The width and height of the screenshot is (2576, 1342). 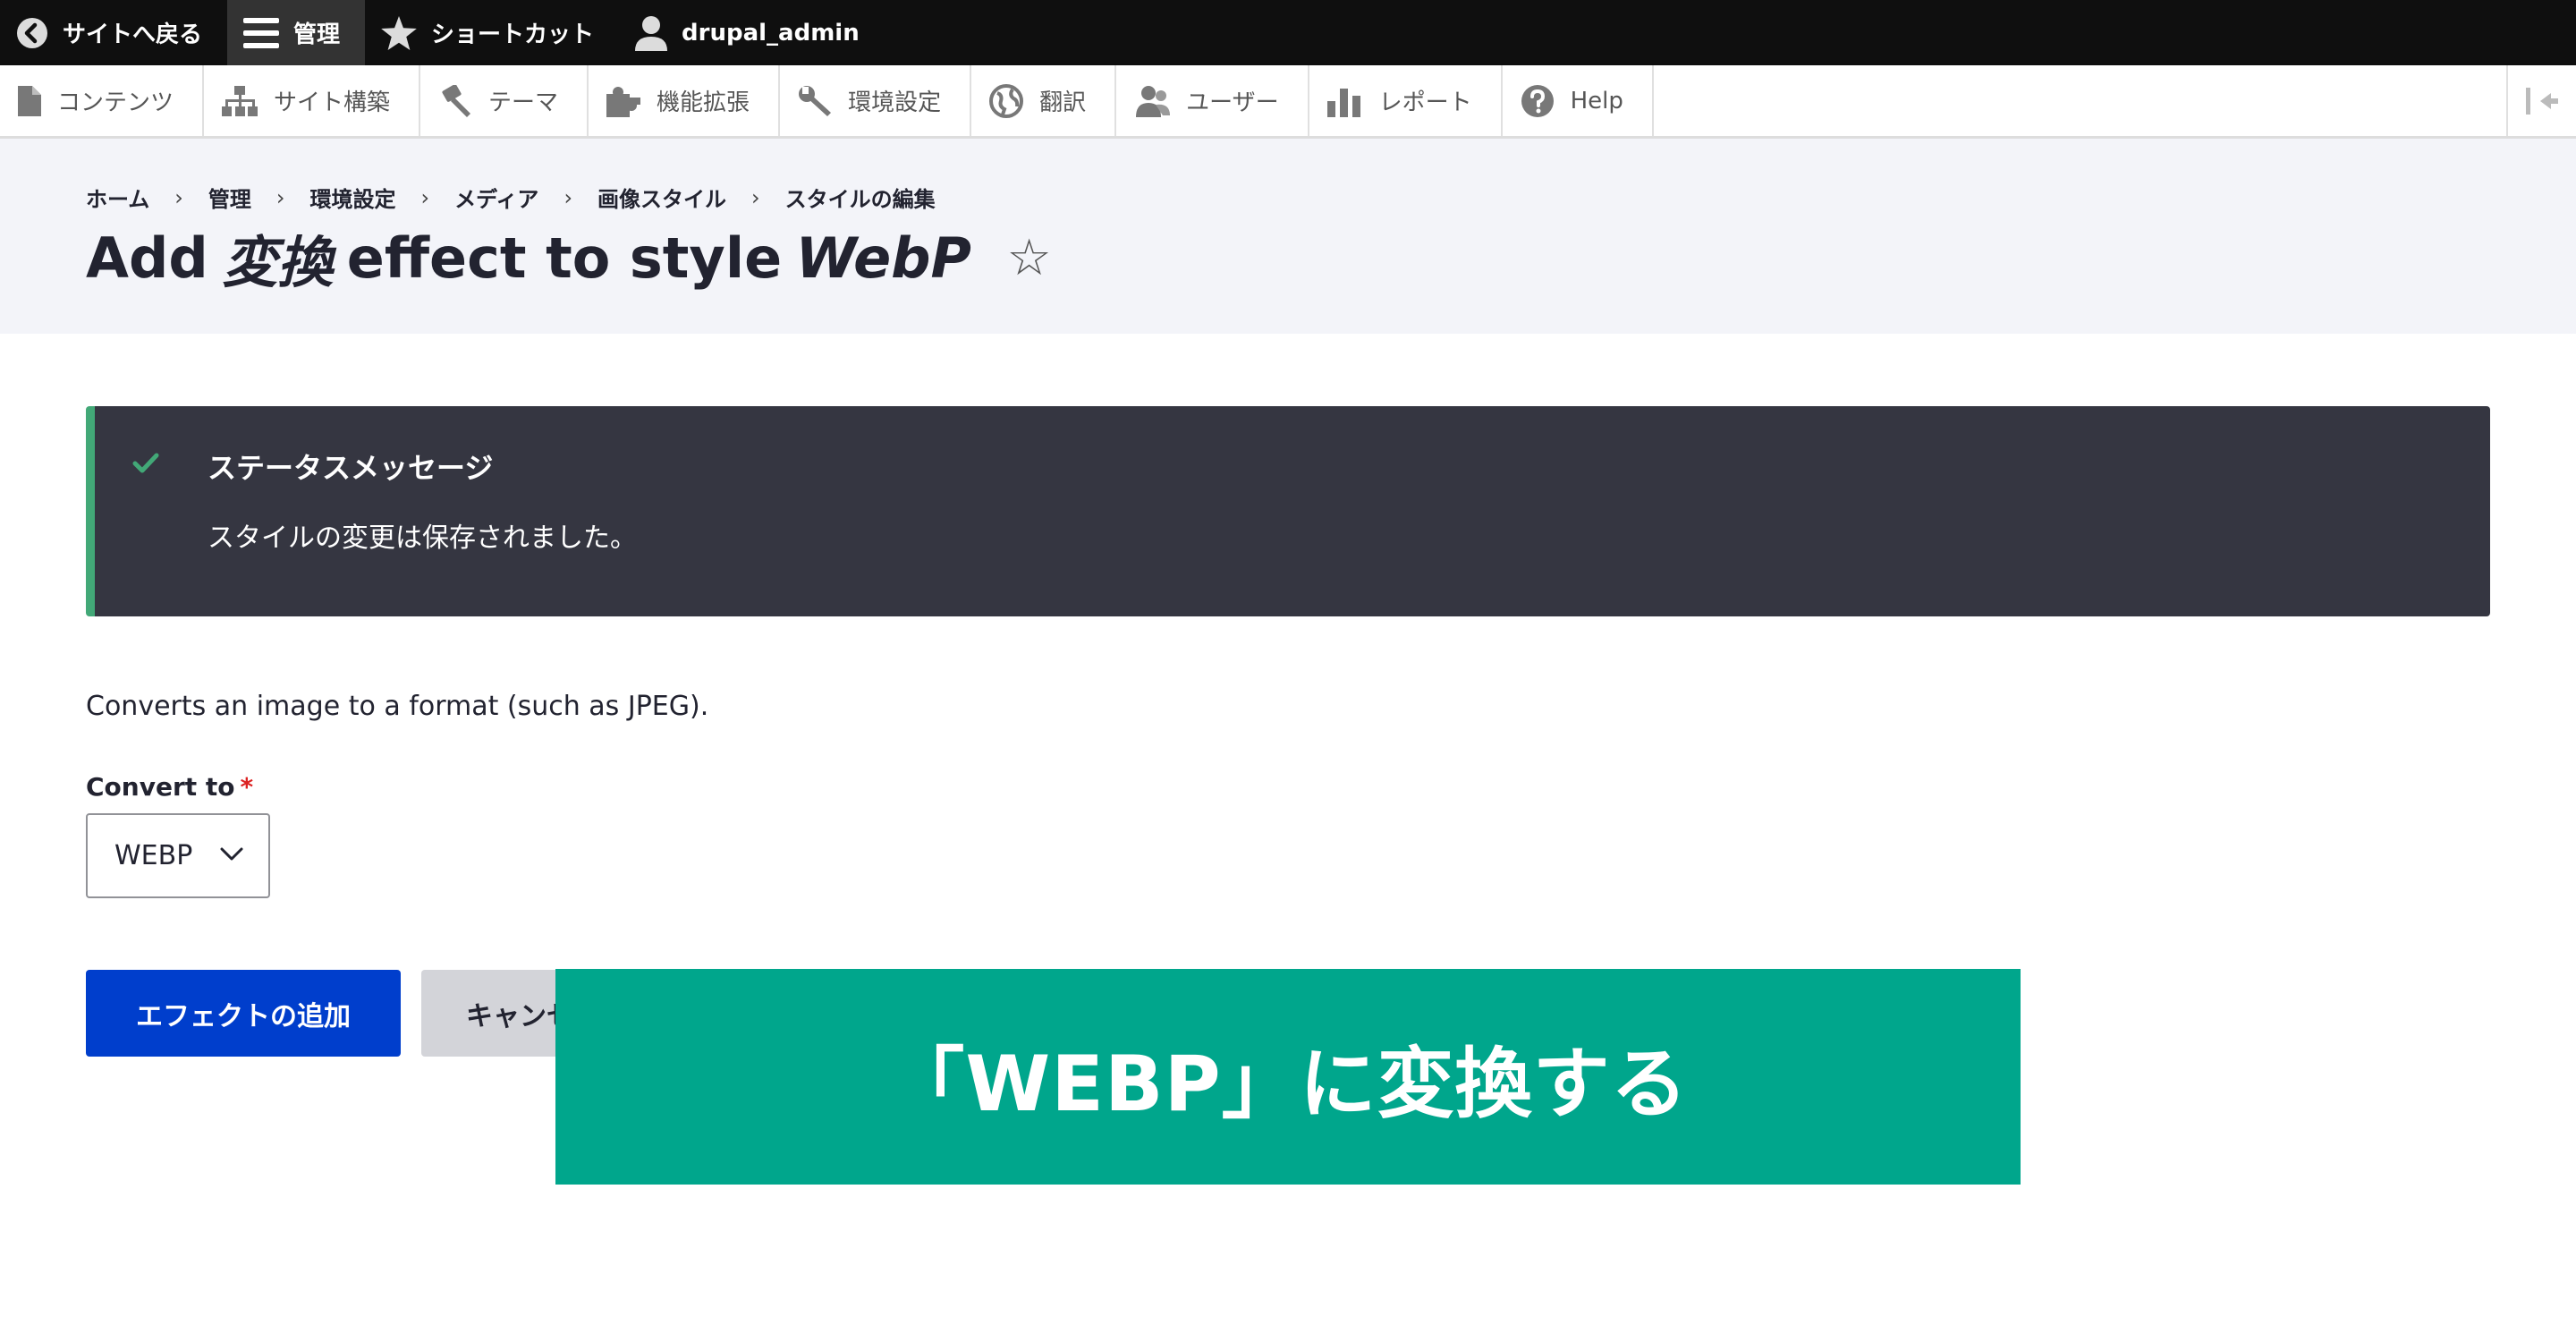 I want to click on shortcuts-tab: ショートカット, so click(x=492, y=33).